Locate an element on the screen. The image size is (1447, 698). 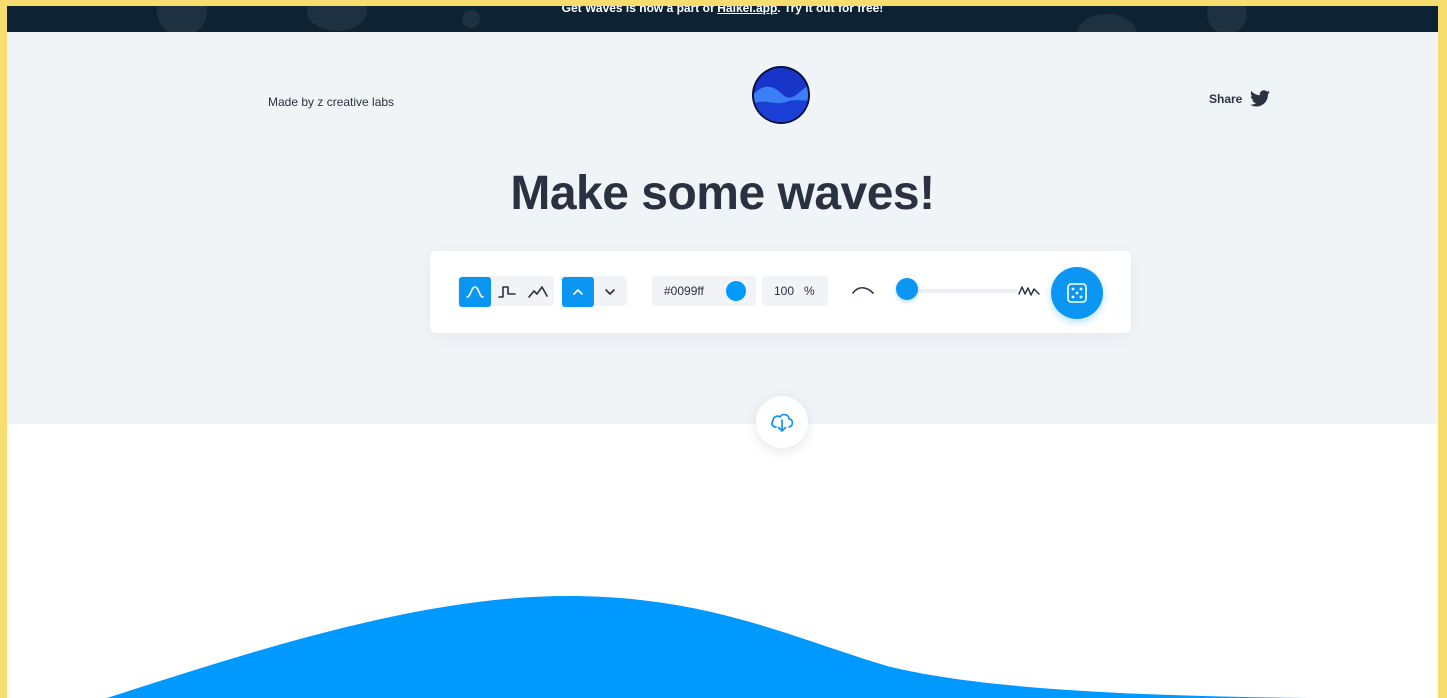
color-swatch is located at coordinates (736, 291).